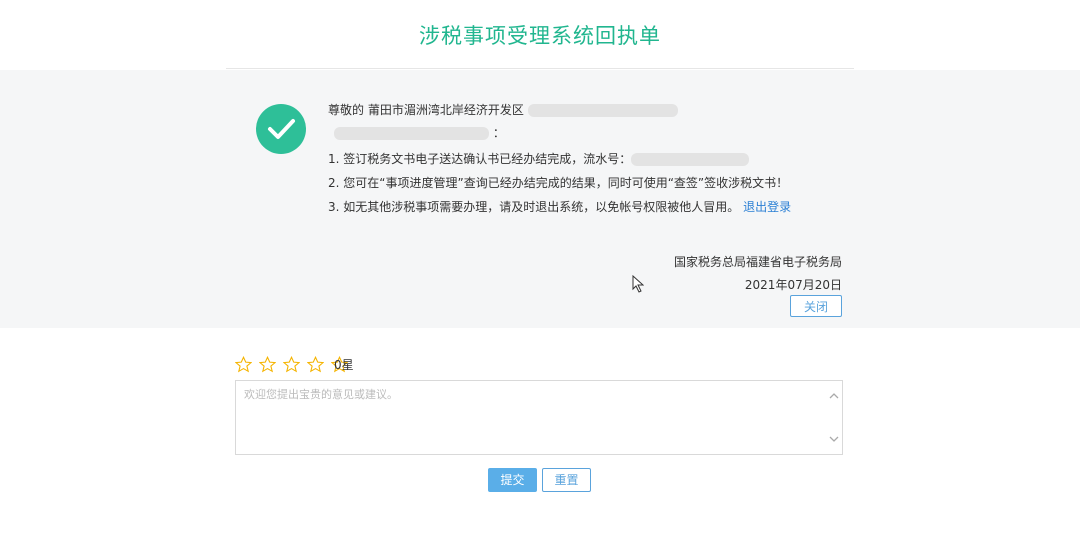  I want to click on feedback-textarea, so click(531, 417).